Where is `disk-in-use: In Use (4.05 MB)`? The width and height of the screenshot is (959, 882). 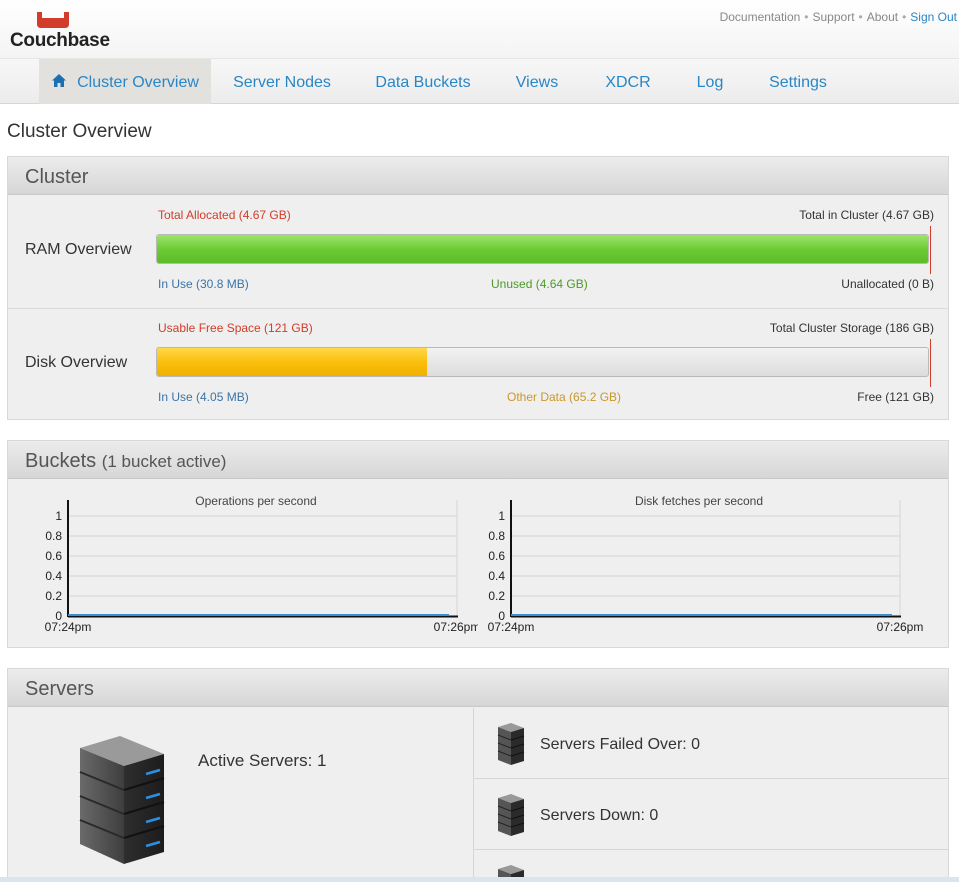 disk-in-use: In Use (4.05 MB) is located at coordinates (203, 397).